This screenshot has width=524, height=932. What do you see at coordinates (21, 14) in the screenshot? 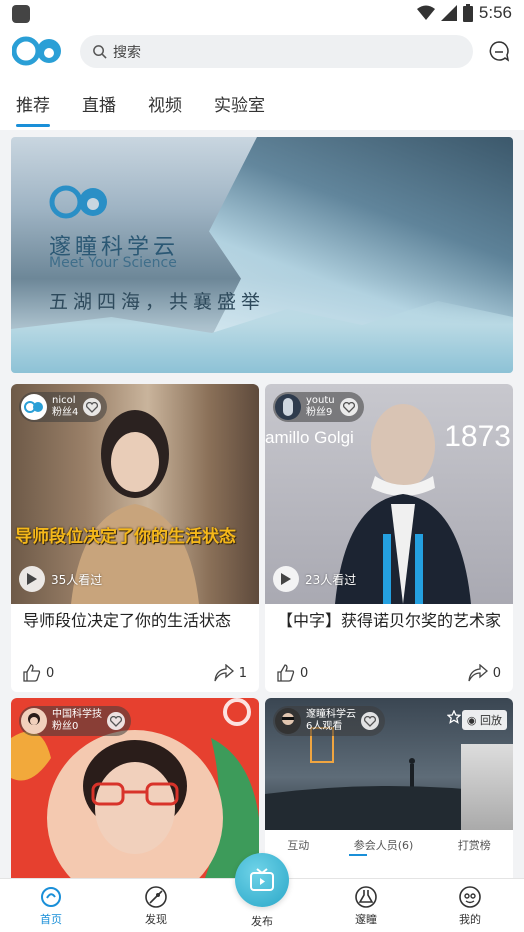
I see `app-notification-icon` at bounding box center [21, 14].